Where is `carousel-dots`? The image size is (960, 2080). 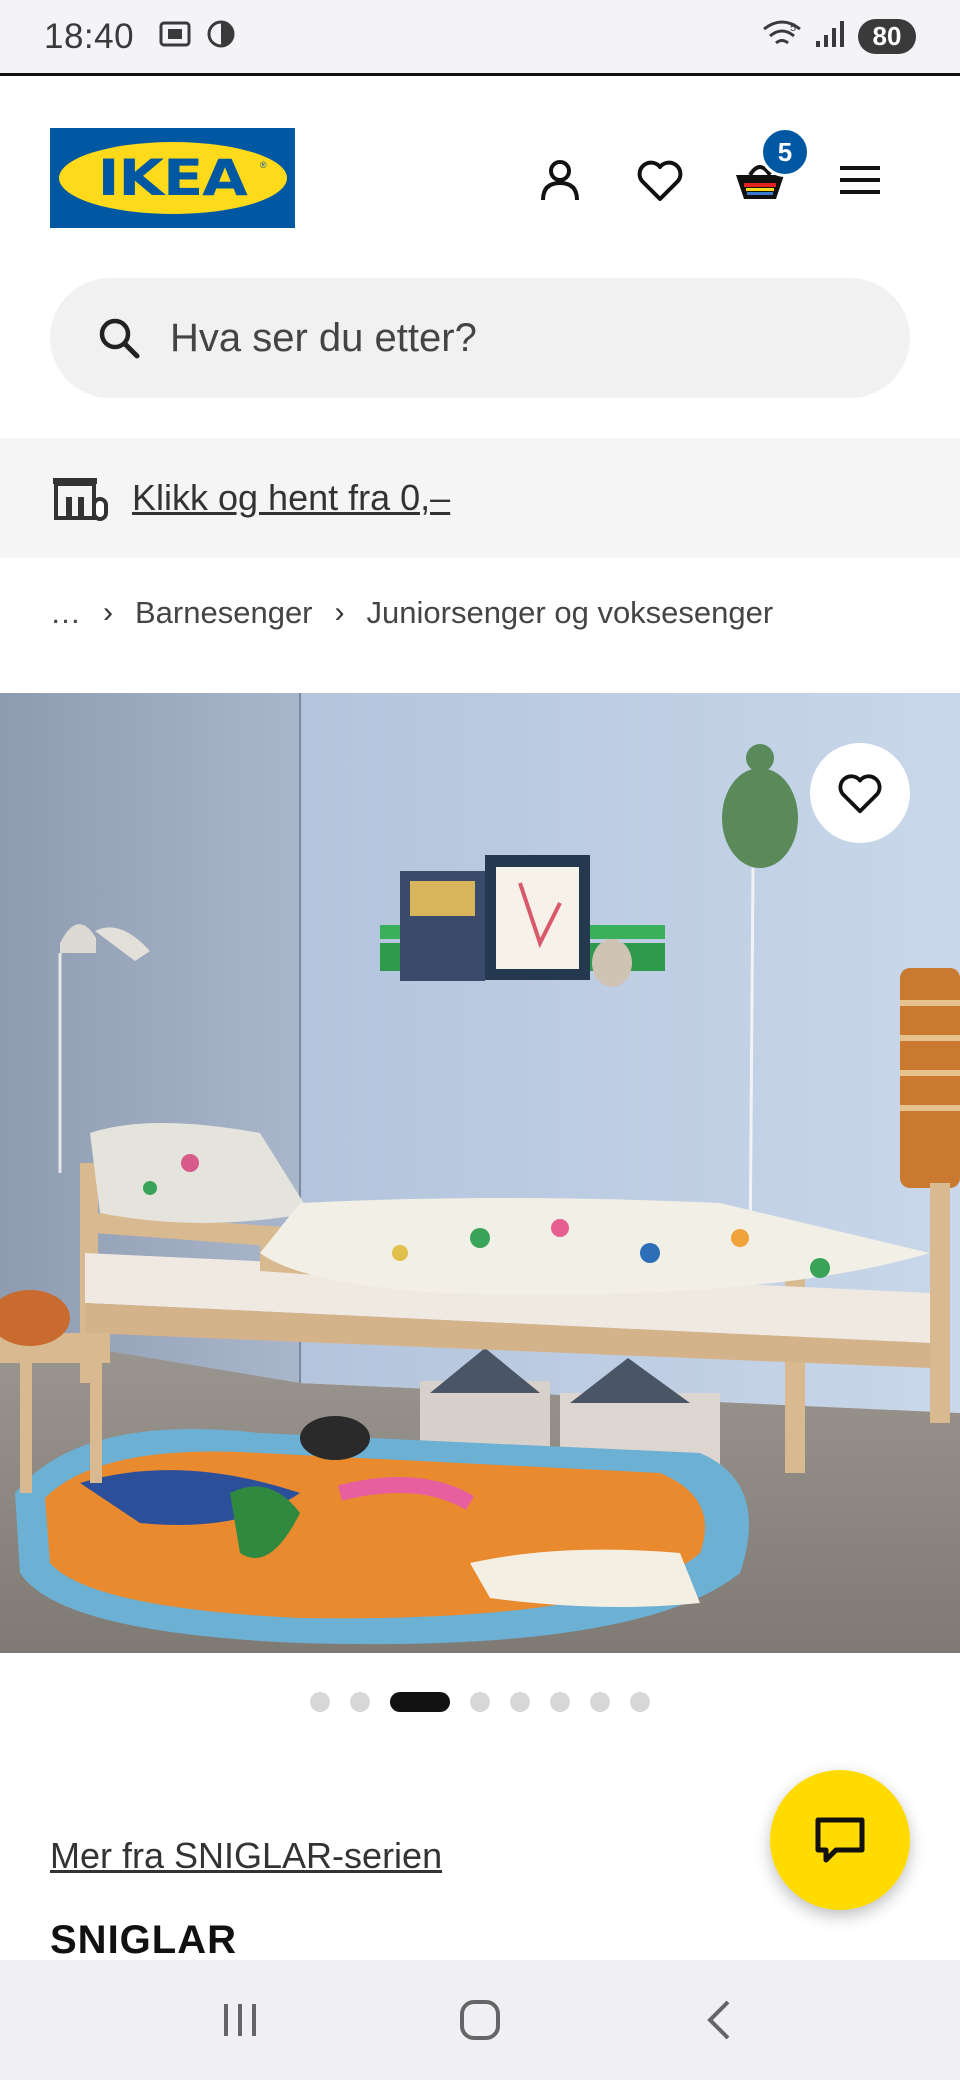 carousel-dots is located at coordinates (480, 1702).